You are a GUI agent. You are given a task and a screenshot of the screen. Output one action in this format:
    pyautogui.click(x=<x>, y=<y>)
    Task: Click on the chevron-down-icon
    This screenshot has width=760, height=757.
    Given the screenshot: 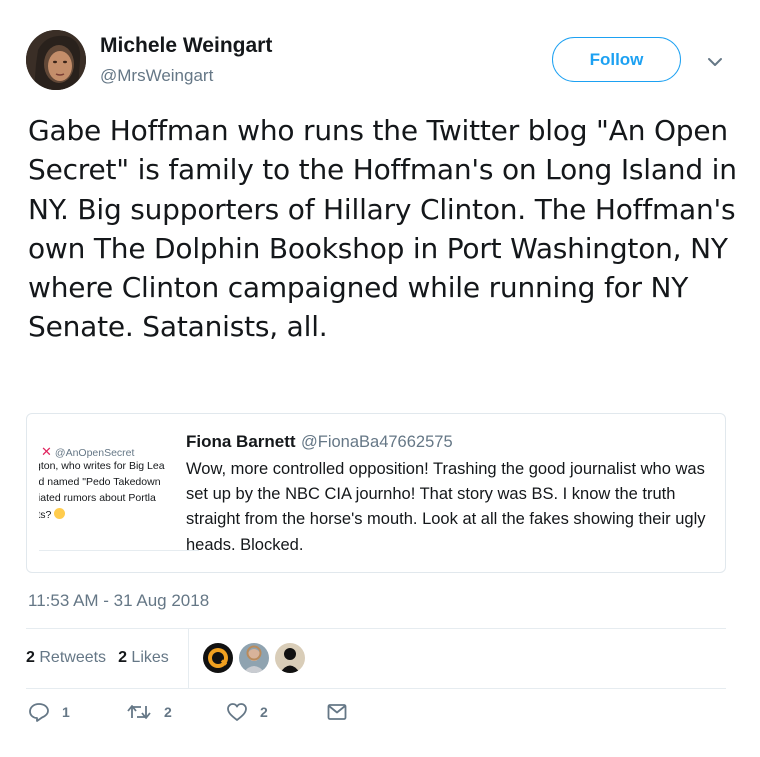 What is the action you would take?
    pyautogui.click(x=715, y=62)
    